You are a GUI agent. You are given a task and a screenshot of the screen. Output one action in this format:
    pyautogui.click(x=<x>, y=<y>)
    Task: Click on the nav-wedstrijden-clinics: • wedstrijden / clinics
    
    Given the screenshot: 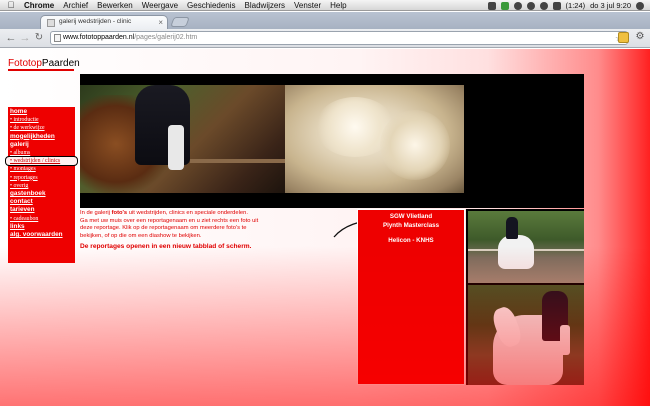 What is the action you would take?
    pyautogui.click(x=41, y=161)
    